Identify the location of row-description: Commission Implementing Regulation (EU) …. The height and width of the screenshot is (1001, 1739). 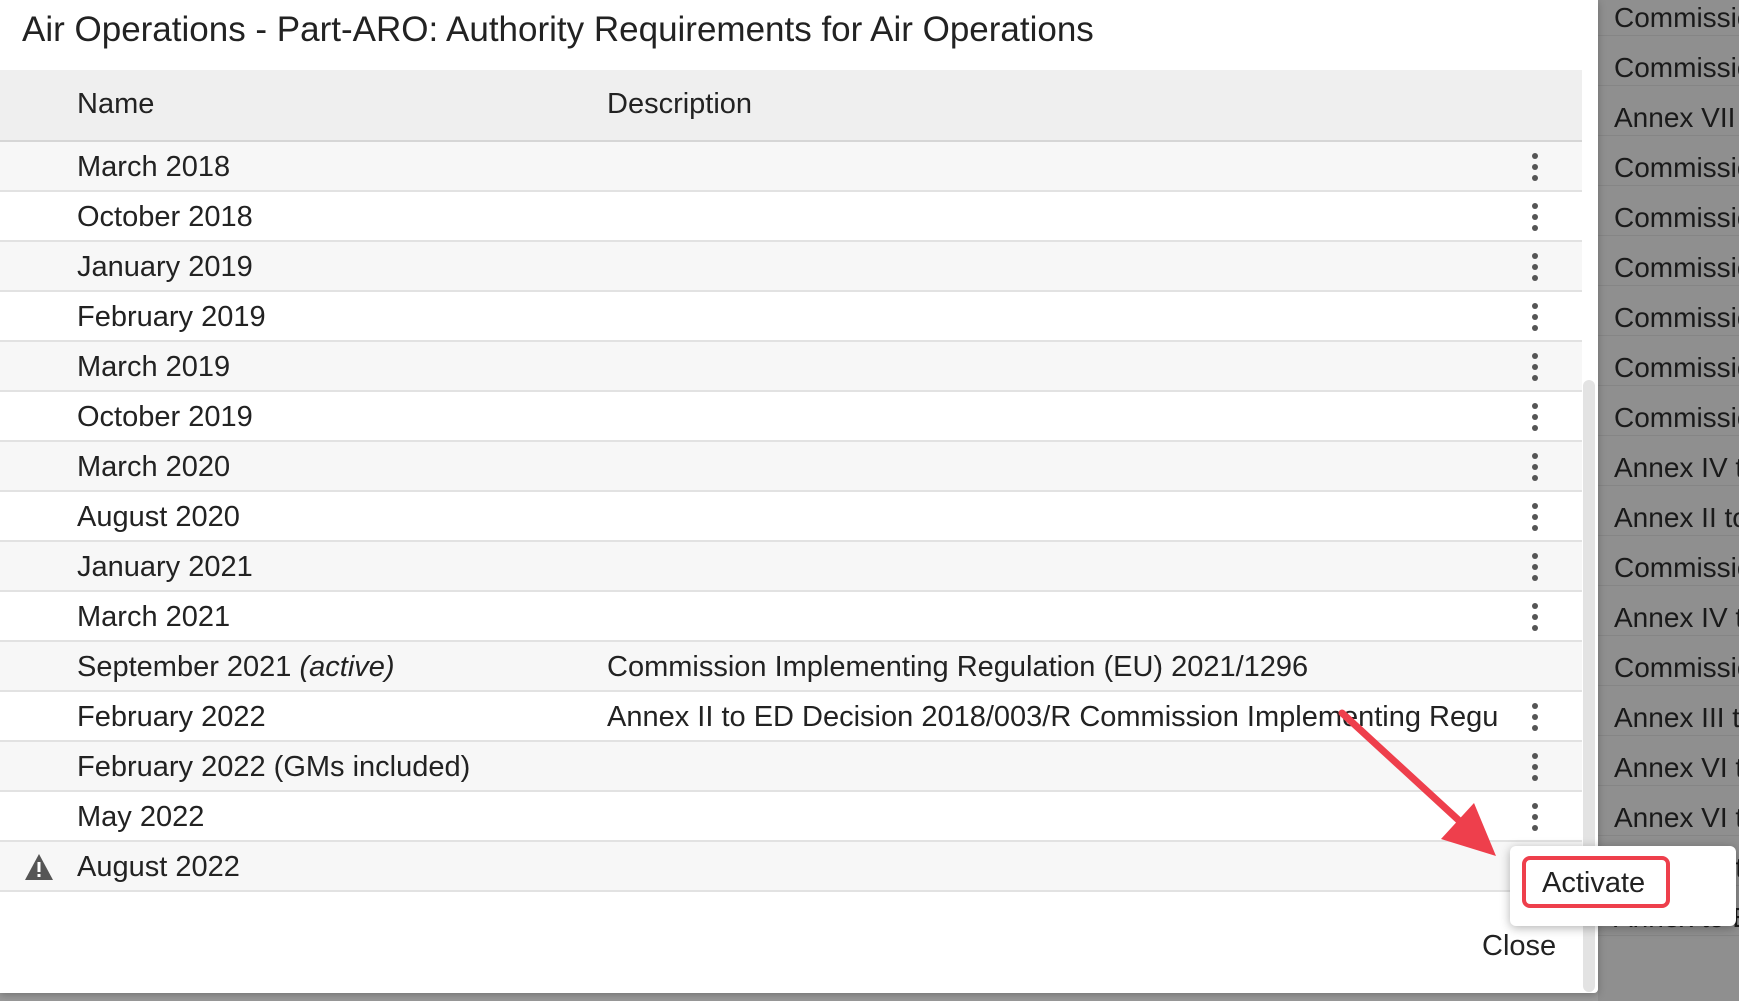
(958, 667).